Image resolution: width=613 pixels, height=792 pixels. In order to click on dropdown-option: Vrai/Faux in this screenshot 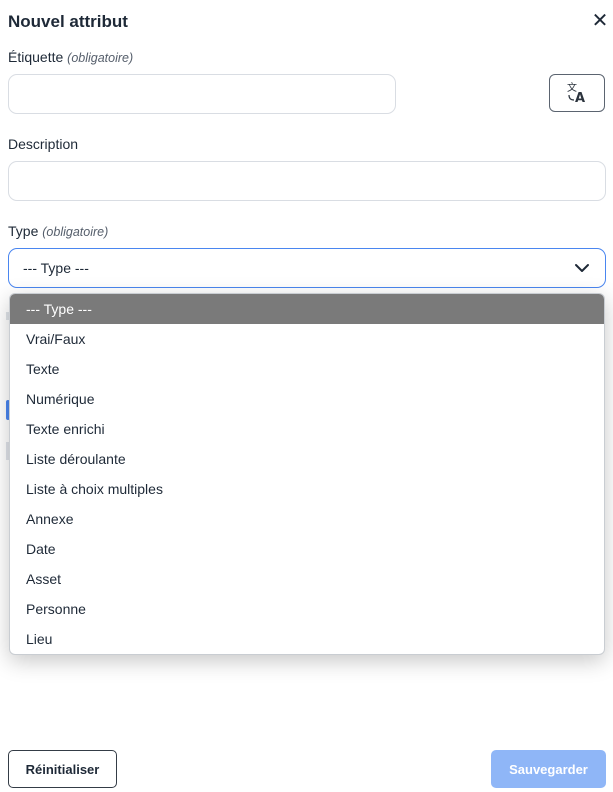, I will do `click(307, 339)`.